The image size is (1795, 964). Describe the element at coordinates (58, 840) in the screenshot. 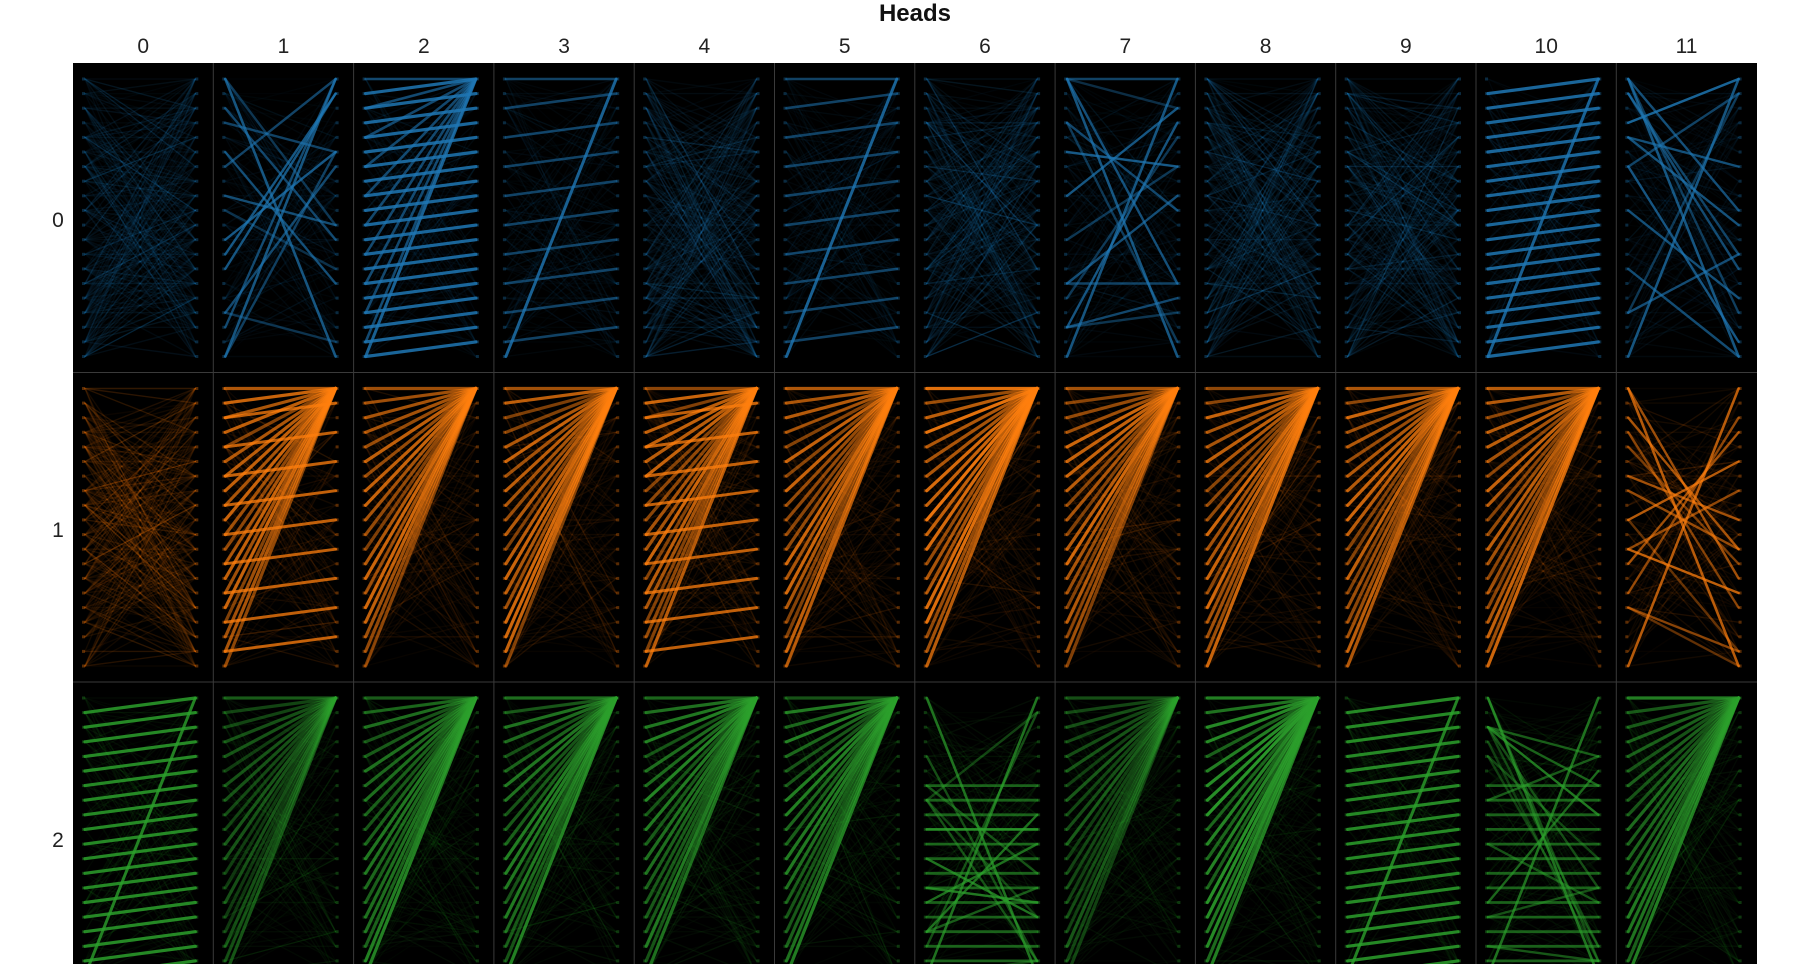

I see `layer-label-2: 2` at that location.